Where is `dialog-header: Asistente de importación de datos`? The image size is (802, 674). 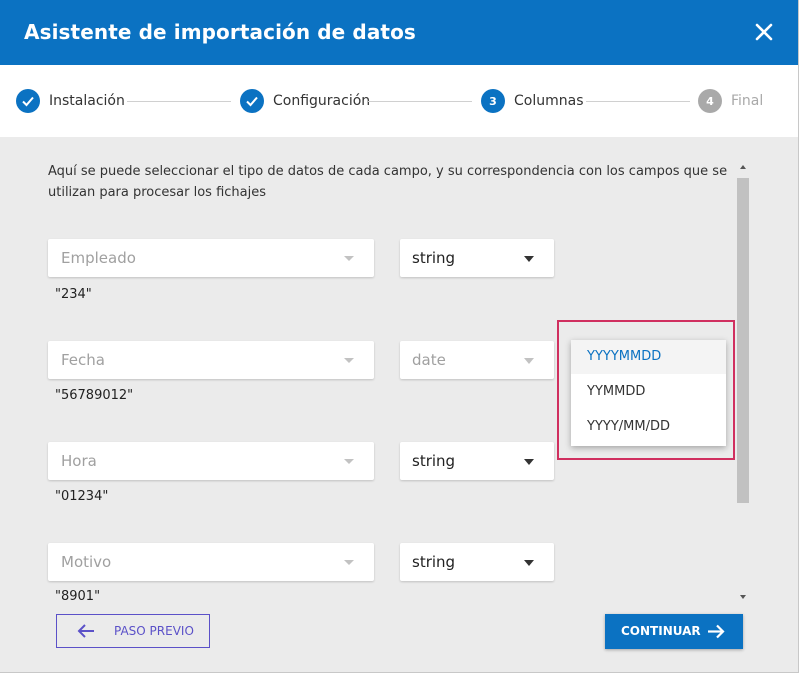
dialog-header: Asistente de importación de datos is located at coordinates (399, 32).